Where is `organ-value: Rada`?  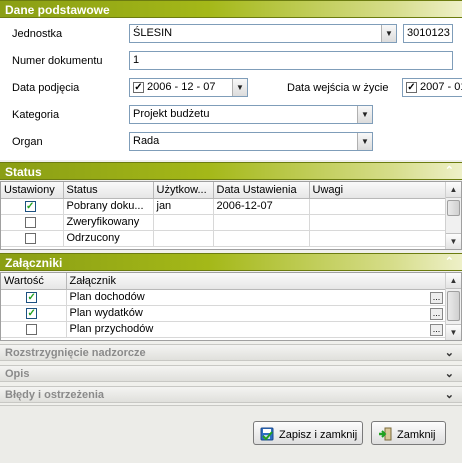
organ-value: Rada is located at coordinates (146, 141).